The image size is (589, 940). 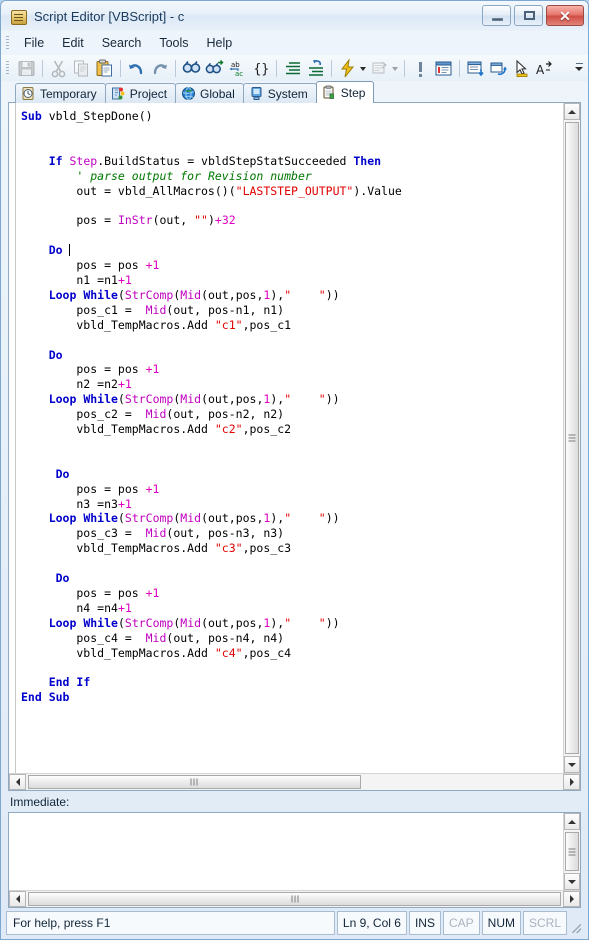 I want to click on menu-item-search: Search, so click(x=122, y=43).